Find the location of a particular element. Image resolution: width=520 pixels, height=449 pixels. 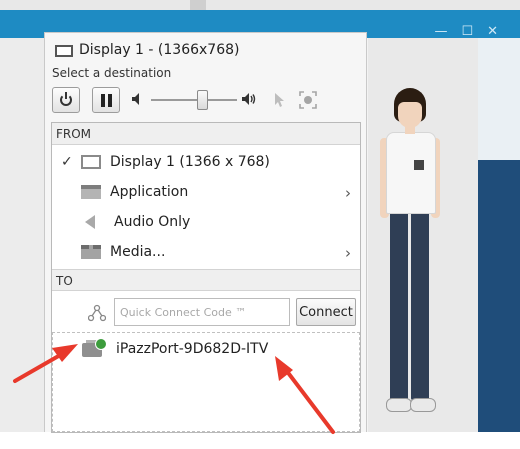

volume-high-icon is located at coordinates (249, 99).